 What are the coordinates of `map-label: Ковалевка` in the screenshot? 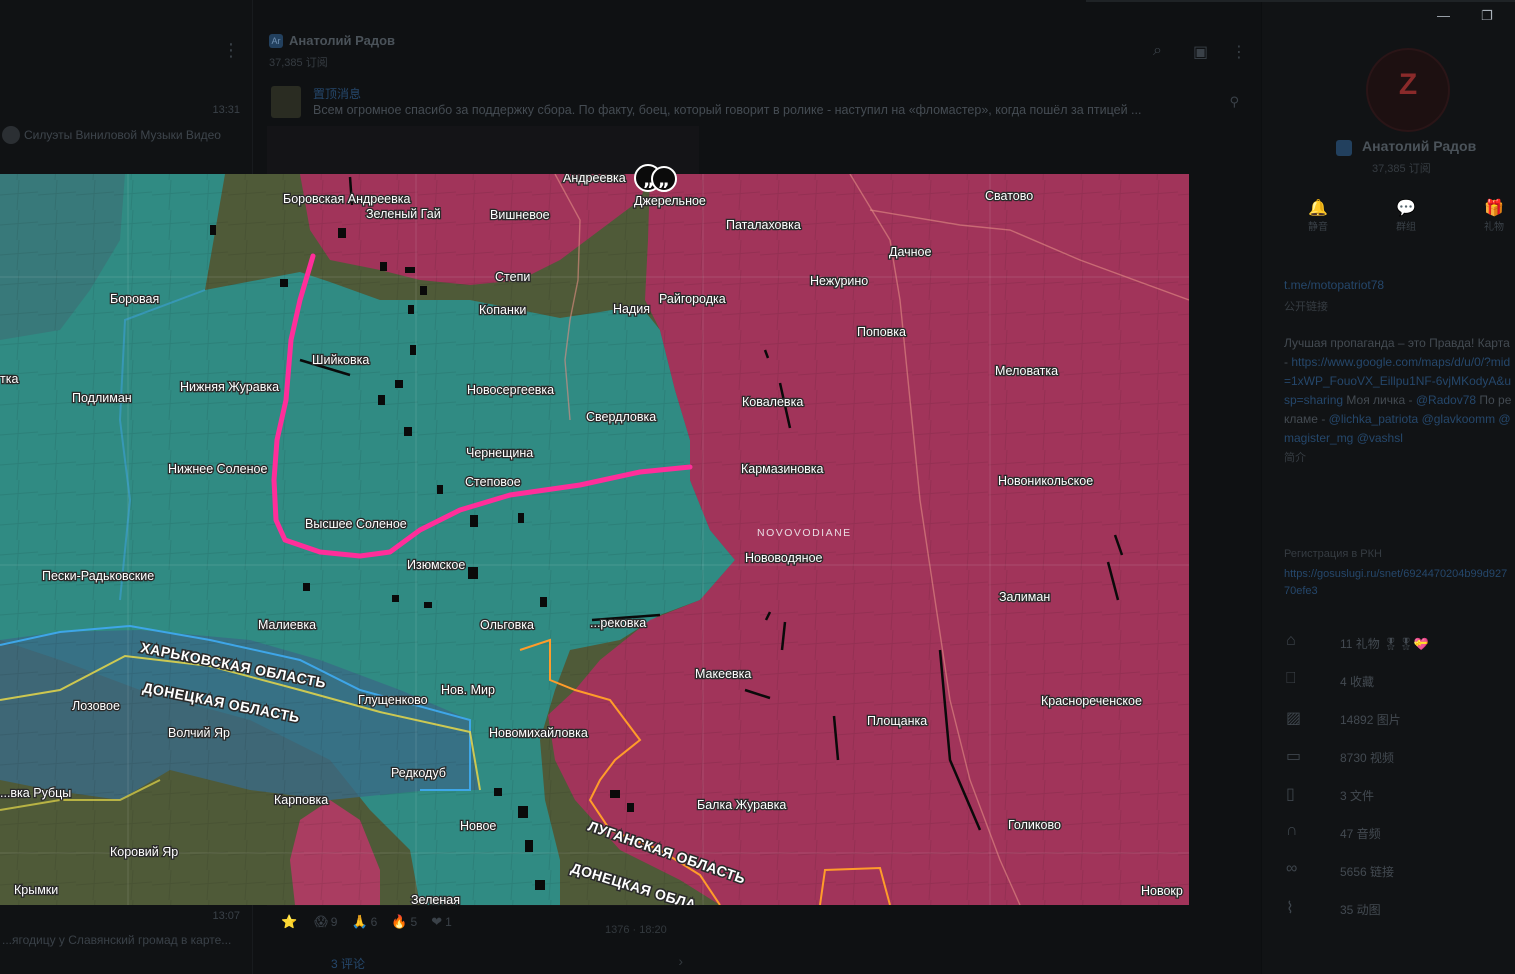 It's located at (772, 402).